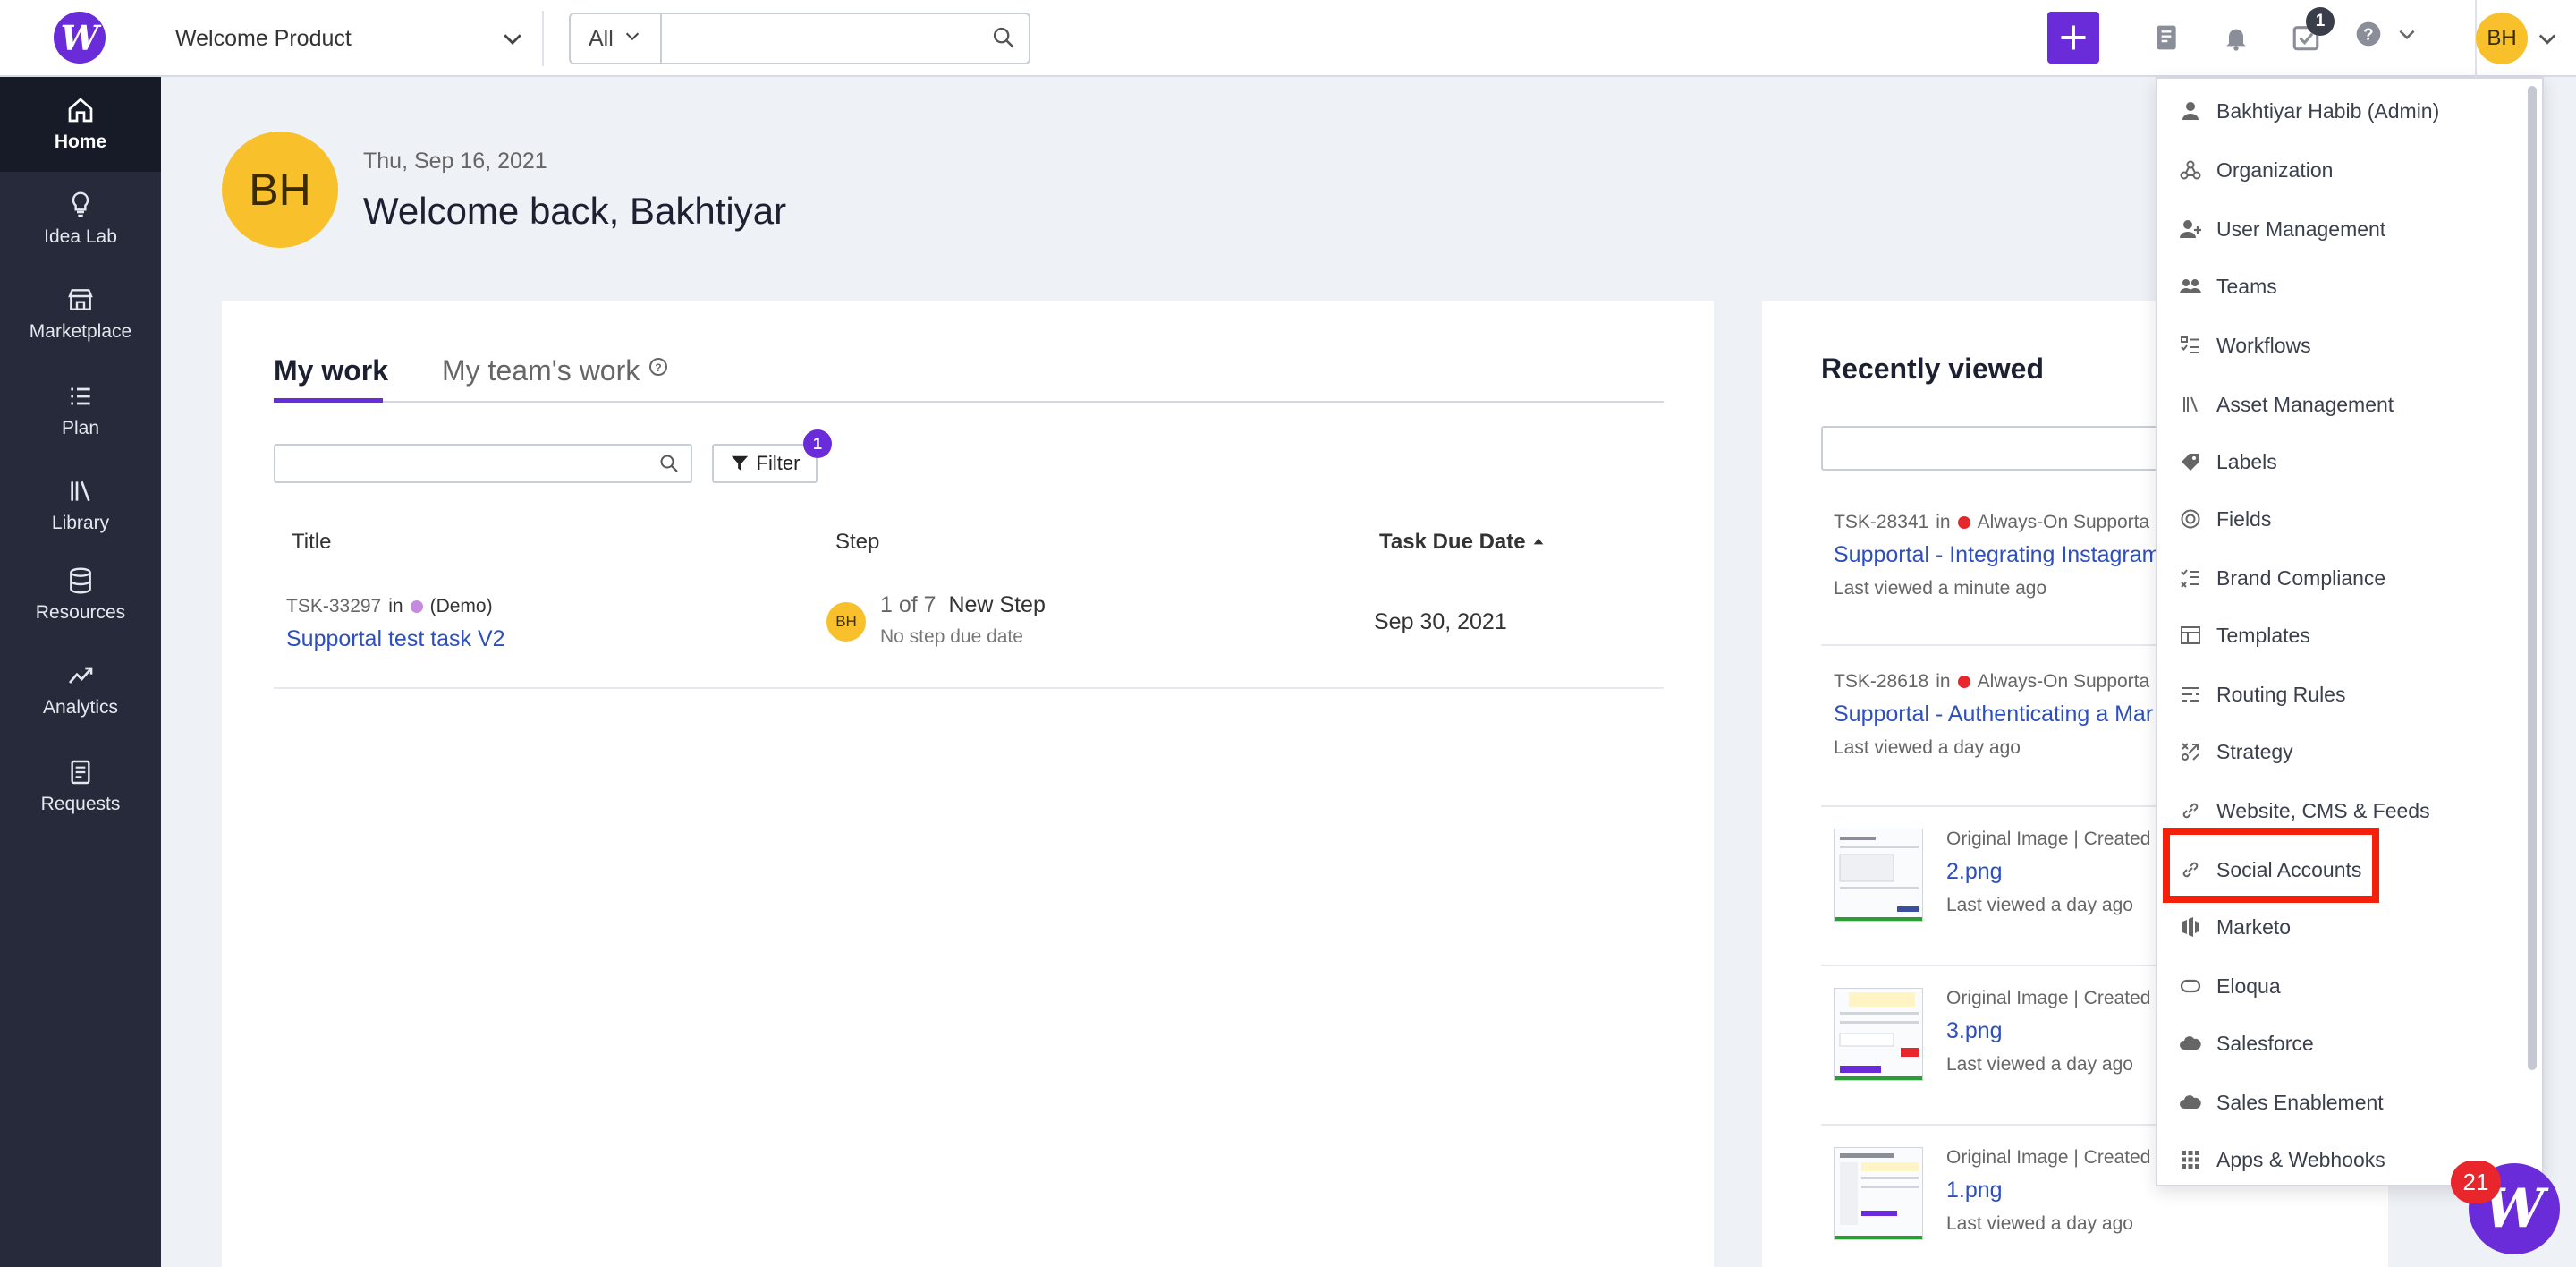  Describe the element at coordinates (2190, 695) in the screenshot. I see `sliders-icon` at that location.